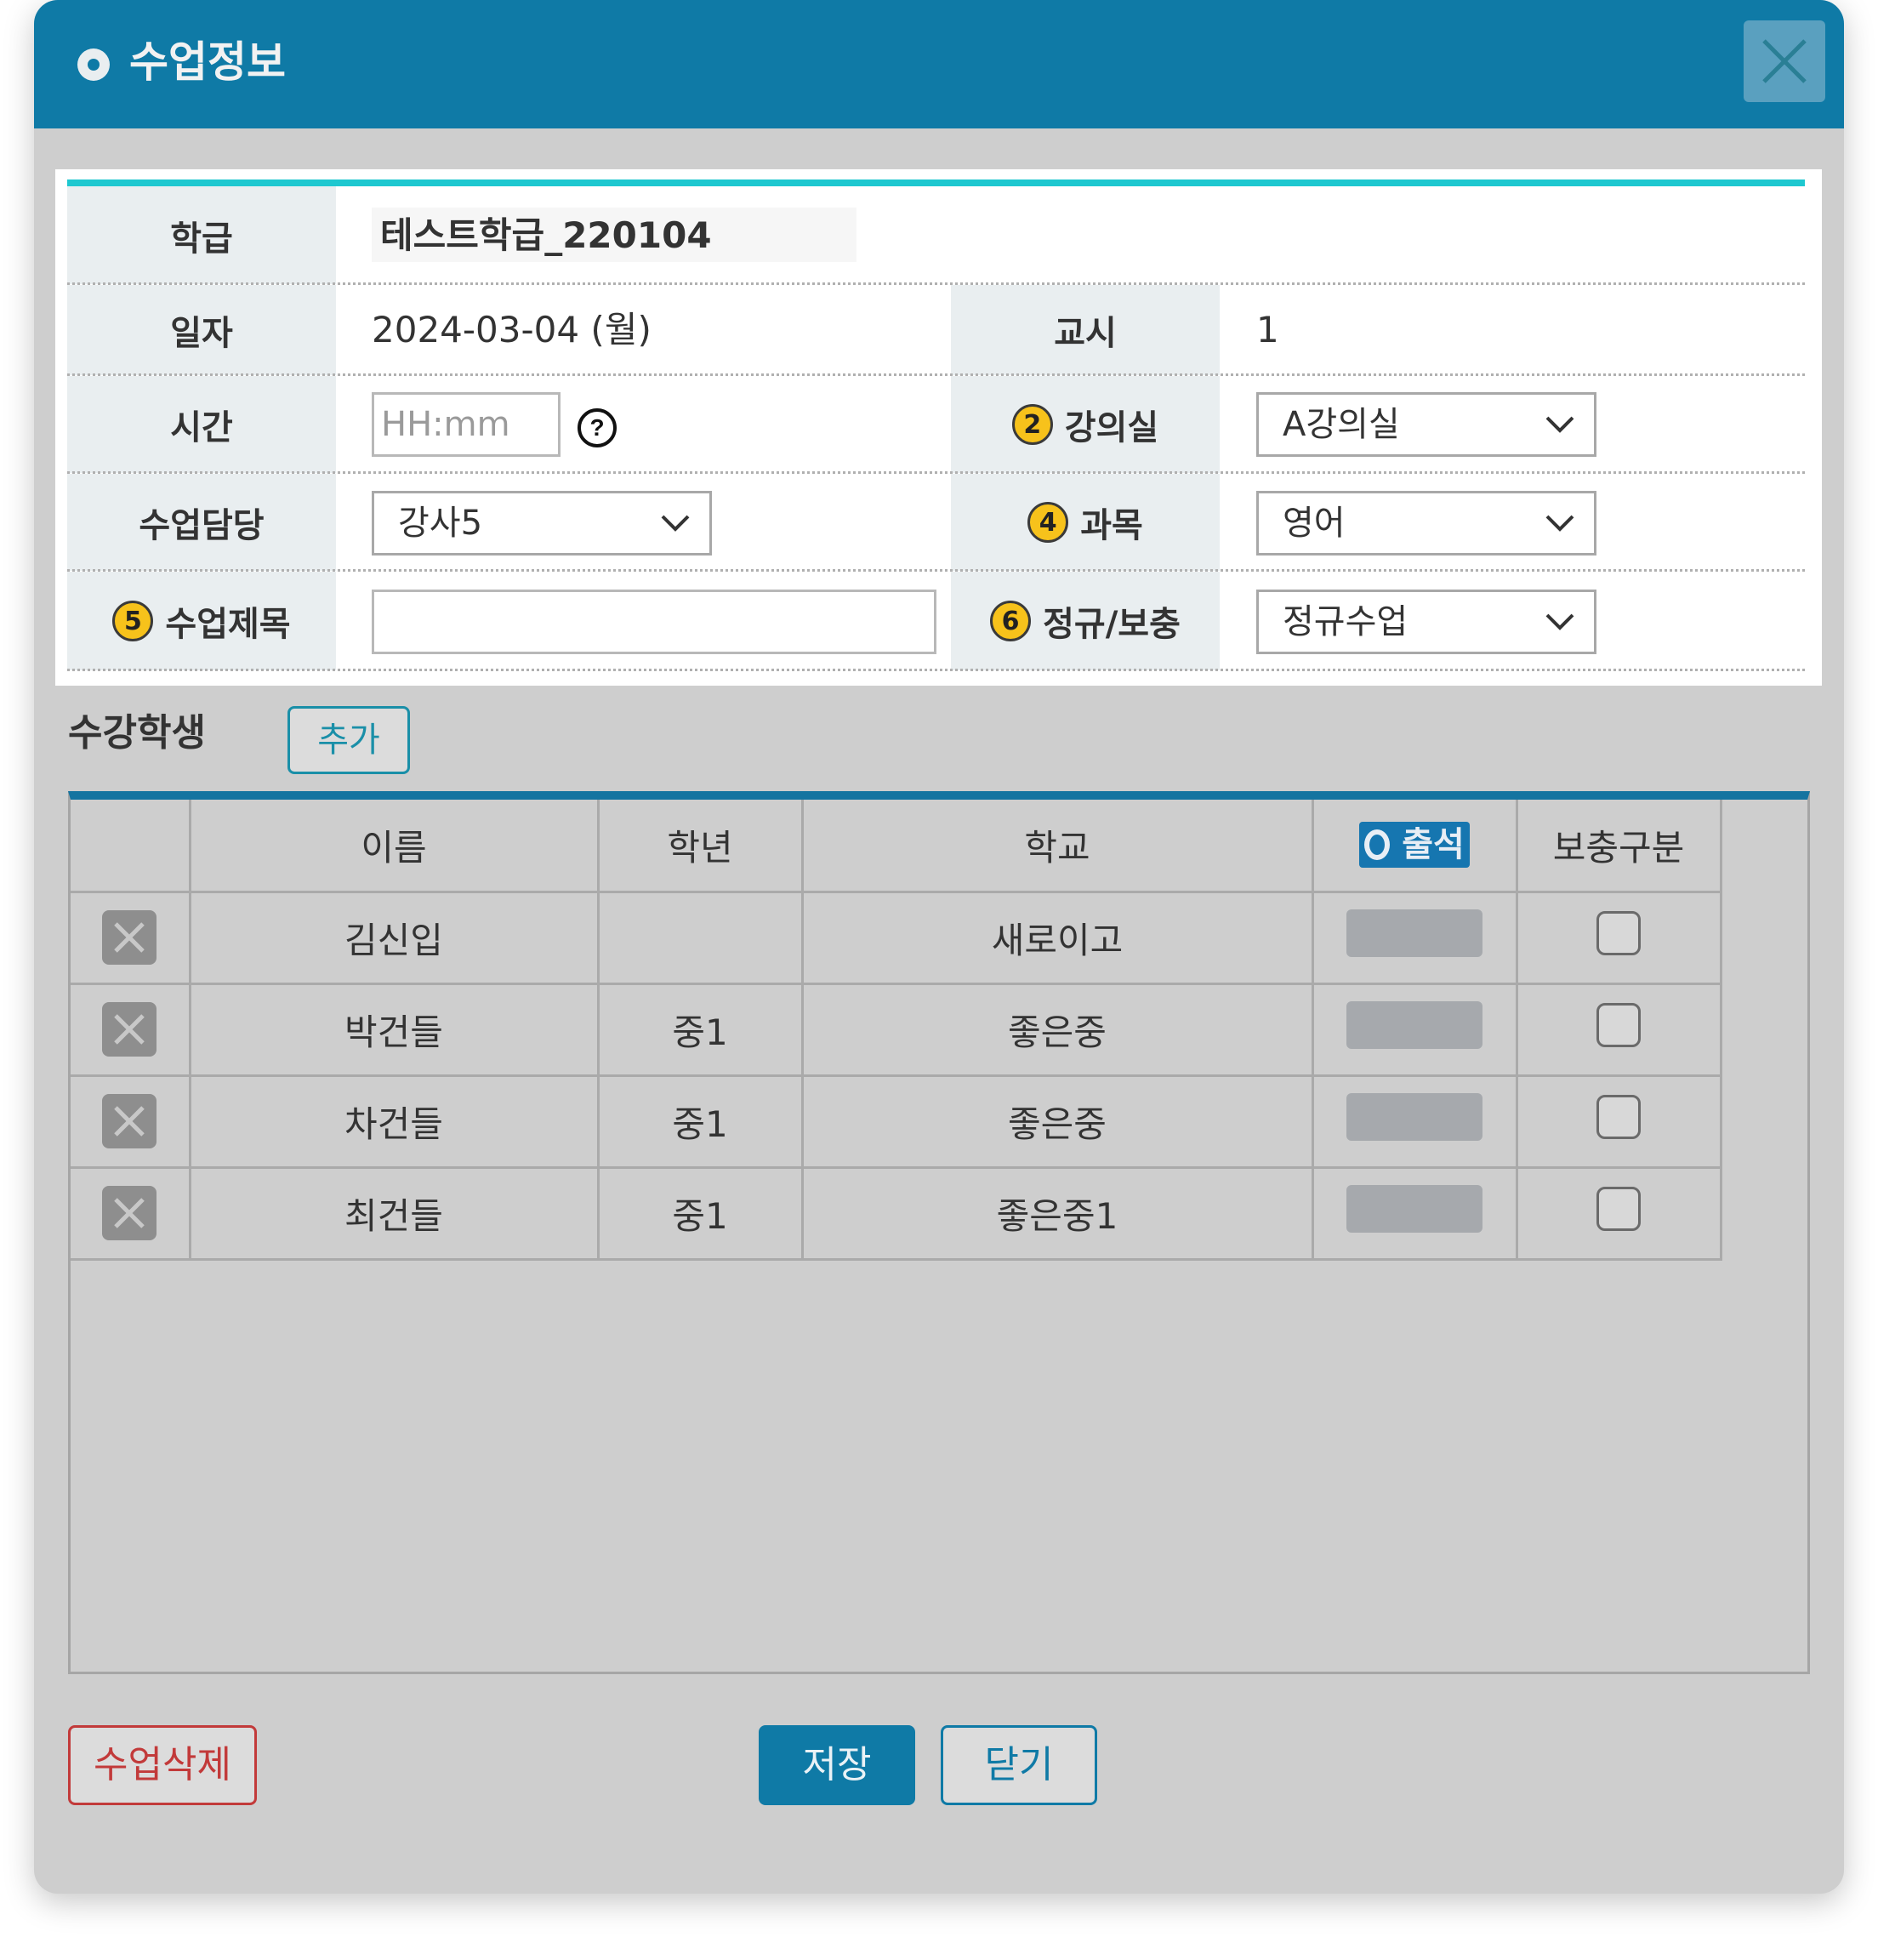 The height and width of the screenshot is (1960, 1878). Describe the element at coordinates (939, 64) in the screenshot. I see `dialog-titlebar: 수업정보` at that location.